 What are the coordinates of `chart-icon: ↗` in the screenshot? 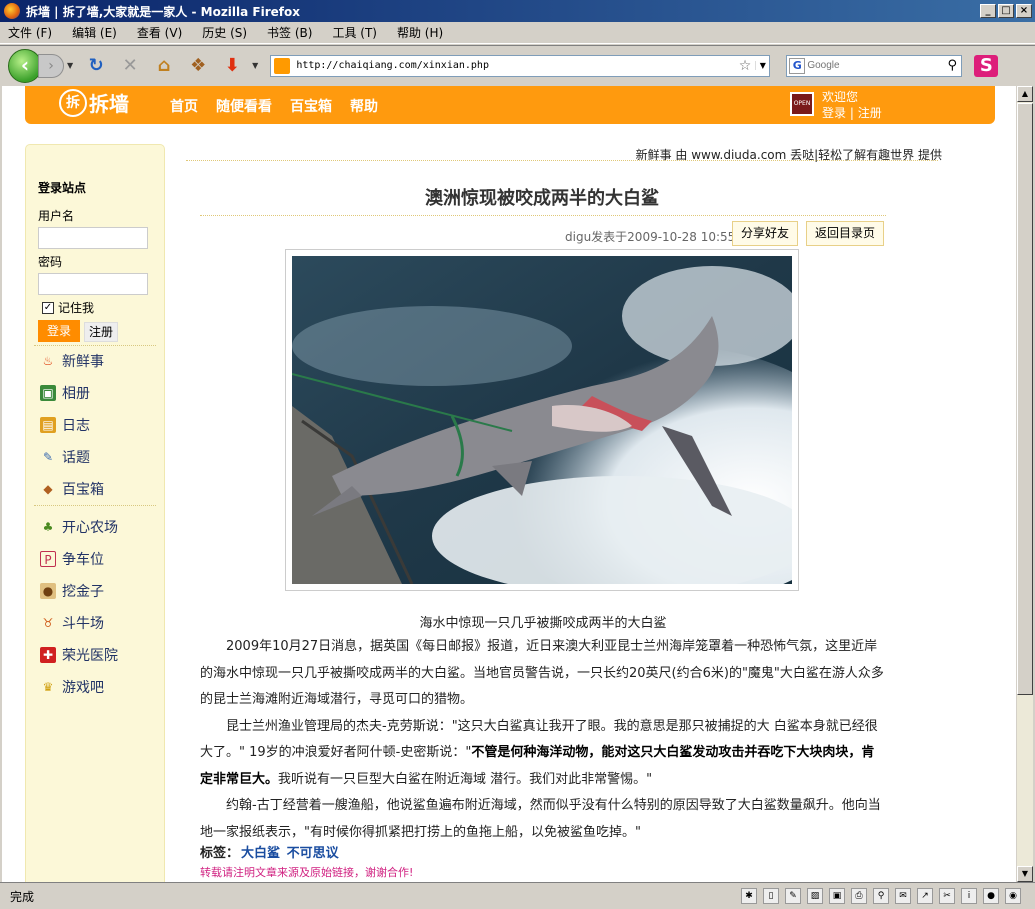 It's located at (925, 896).